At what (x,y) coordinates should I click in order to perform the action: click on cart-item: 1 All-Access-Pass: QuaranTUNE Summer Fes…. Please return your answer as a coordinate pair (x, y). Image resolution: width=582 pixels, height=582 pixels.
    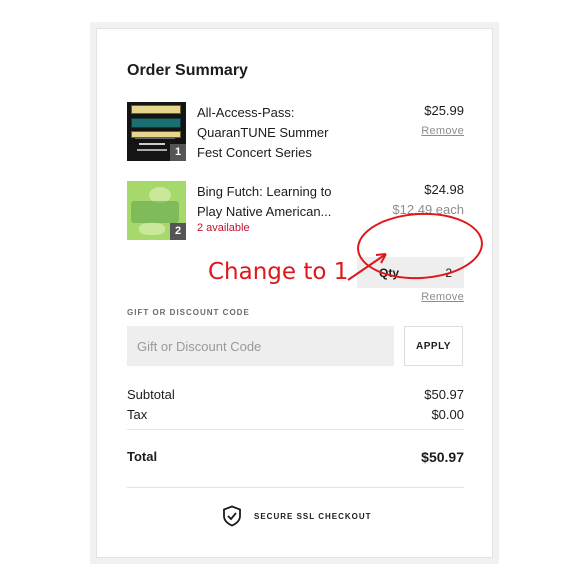
    Looking at the image, I should click on (295, 132).